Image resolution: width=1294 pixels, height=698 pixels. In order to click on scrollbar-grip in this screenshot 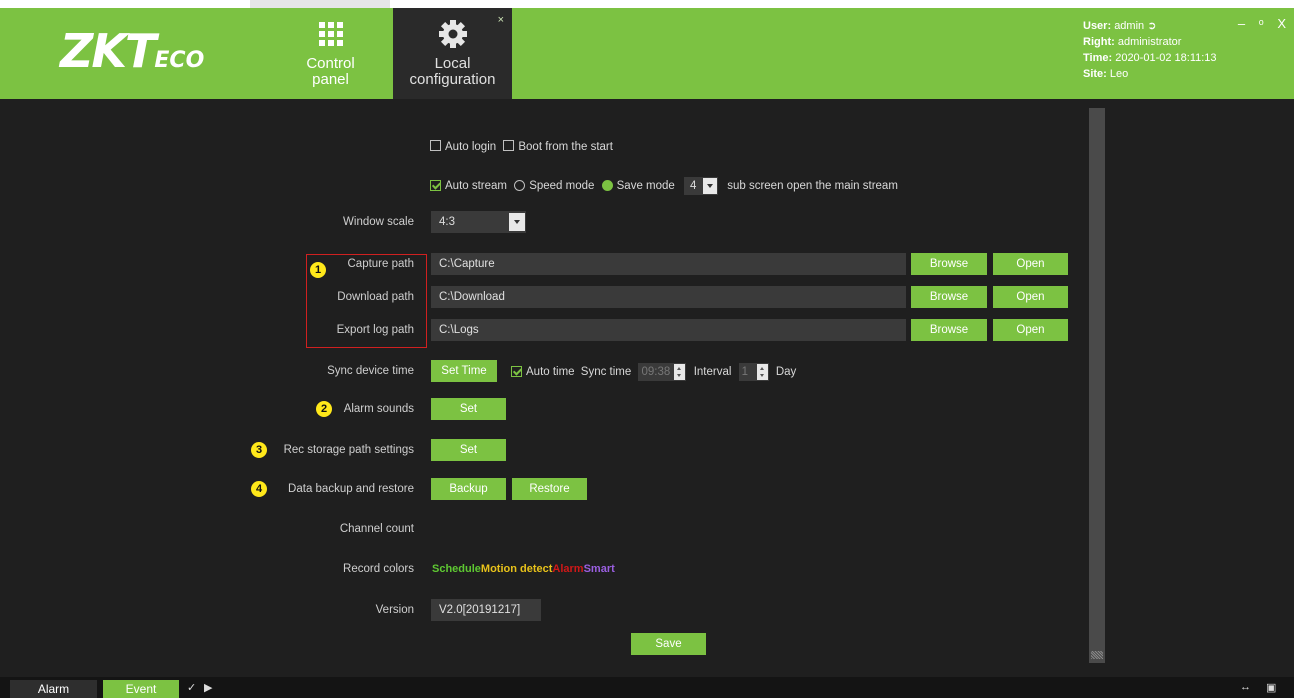, I will do `click(1097, 655)`.